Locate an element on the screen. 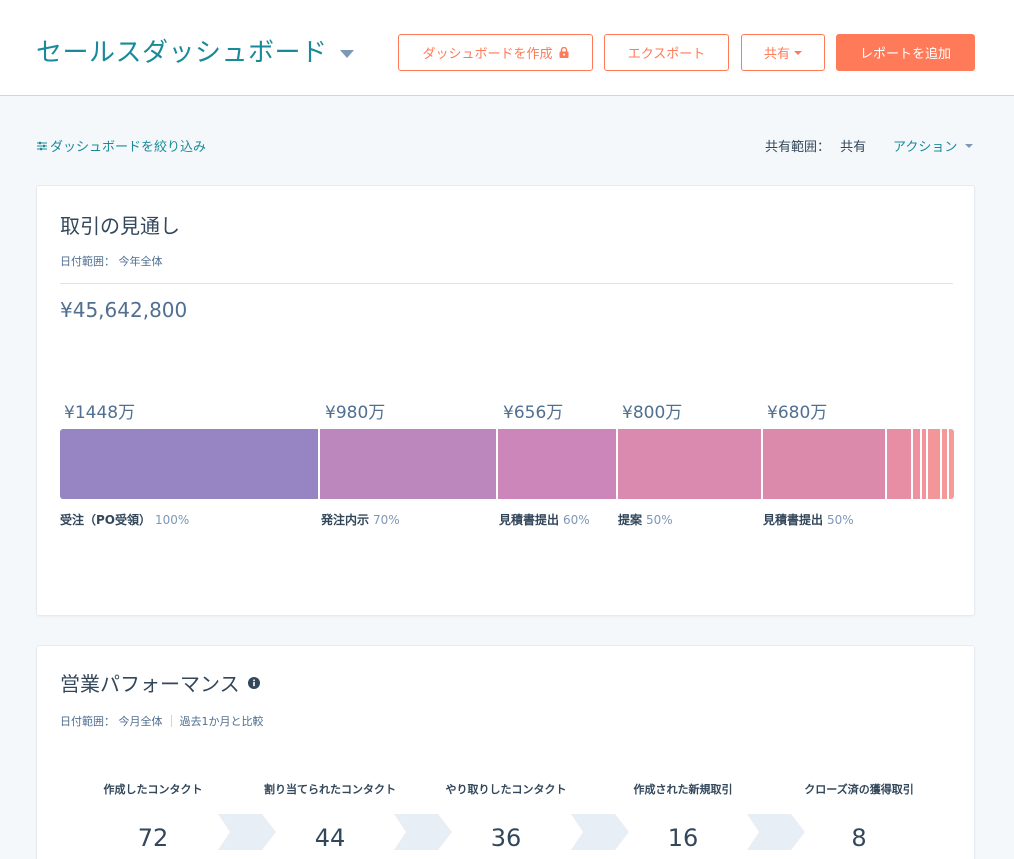 This screenshot has width=1014, height=859. metric-value: 72 is located at coordinates (153, 838).